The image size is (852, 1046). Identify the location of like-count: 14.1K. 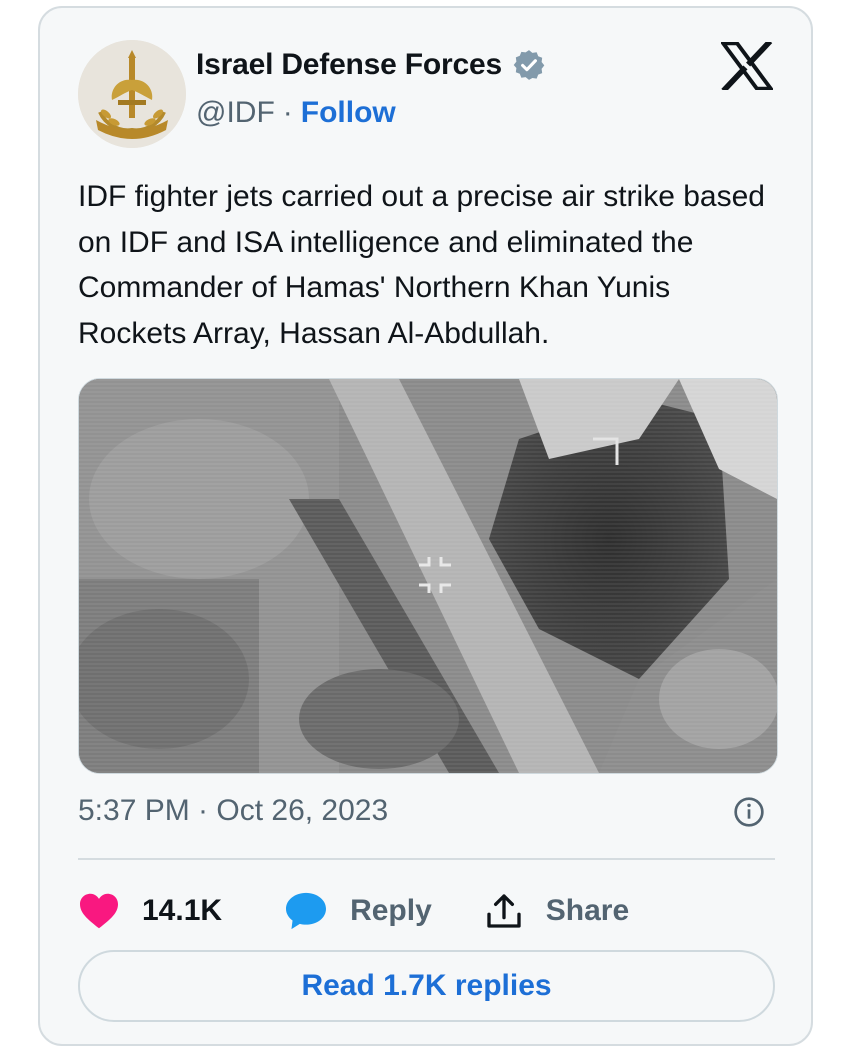
(182, 910).